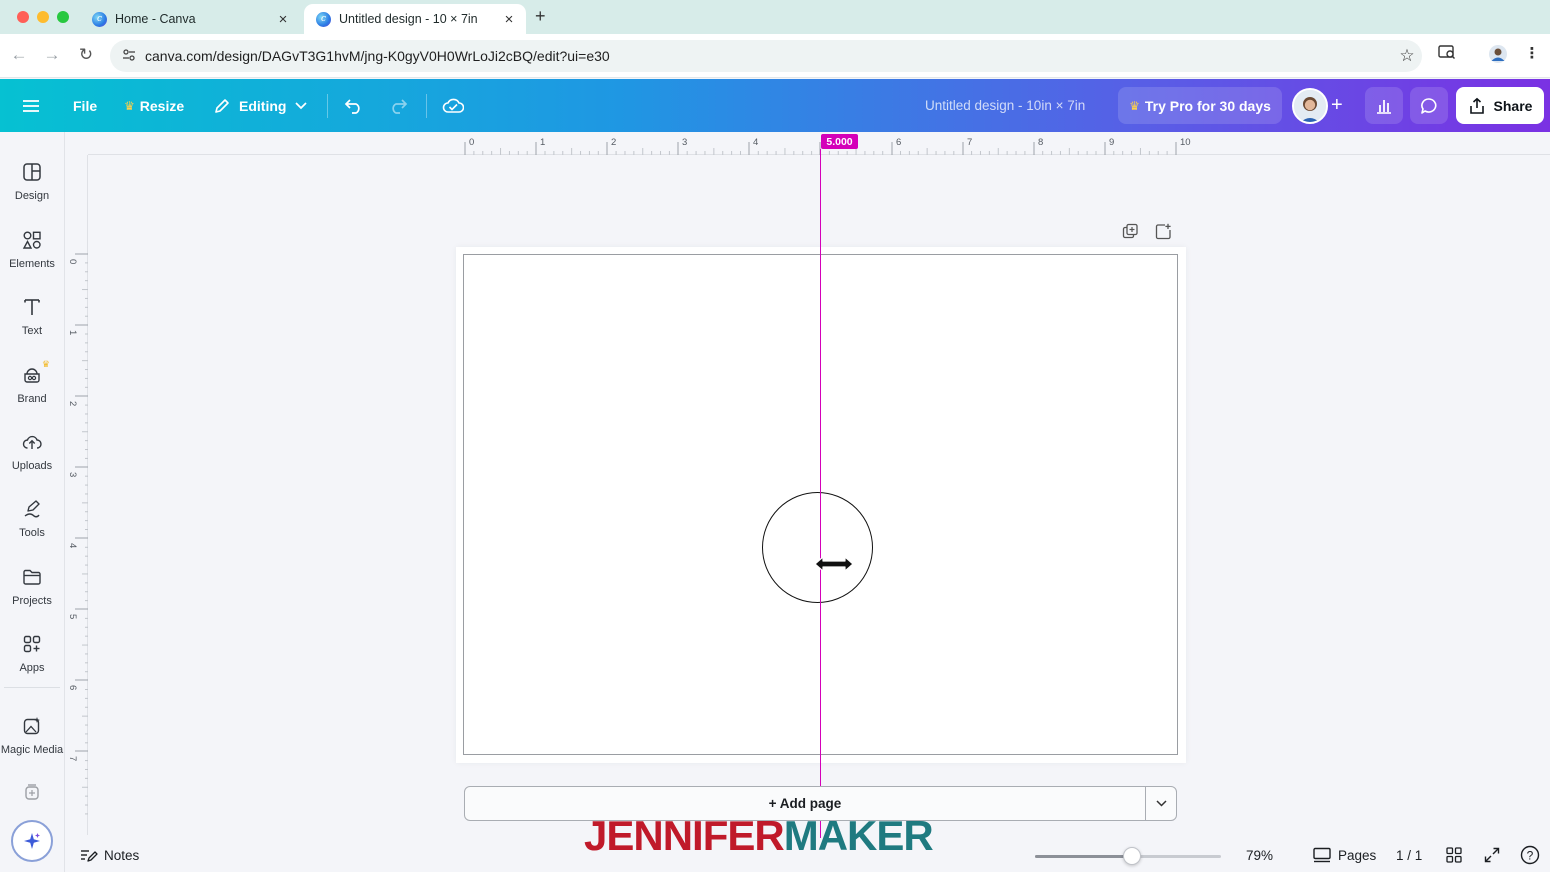  Describe the element at coordinates (899, 142) in the screenshot. I see `ruler-tick-label: 6` at that location.